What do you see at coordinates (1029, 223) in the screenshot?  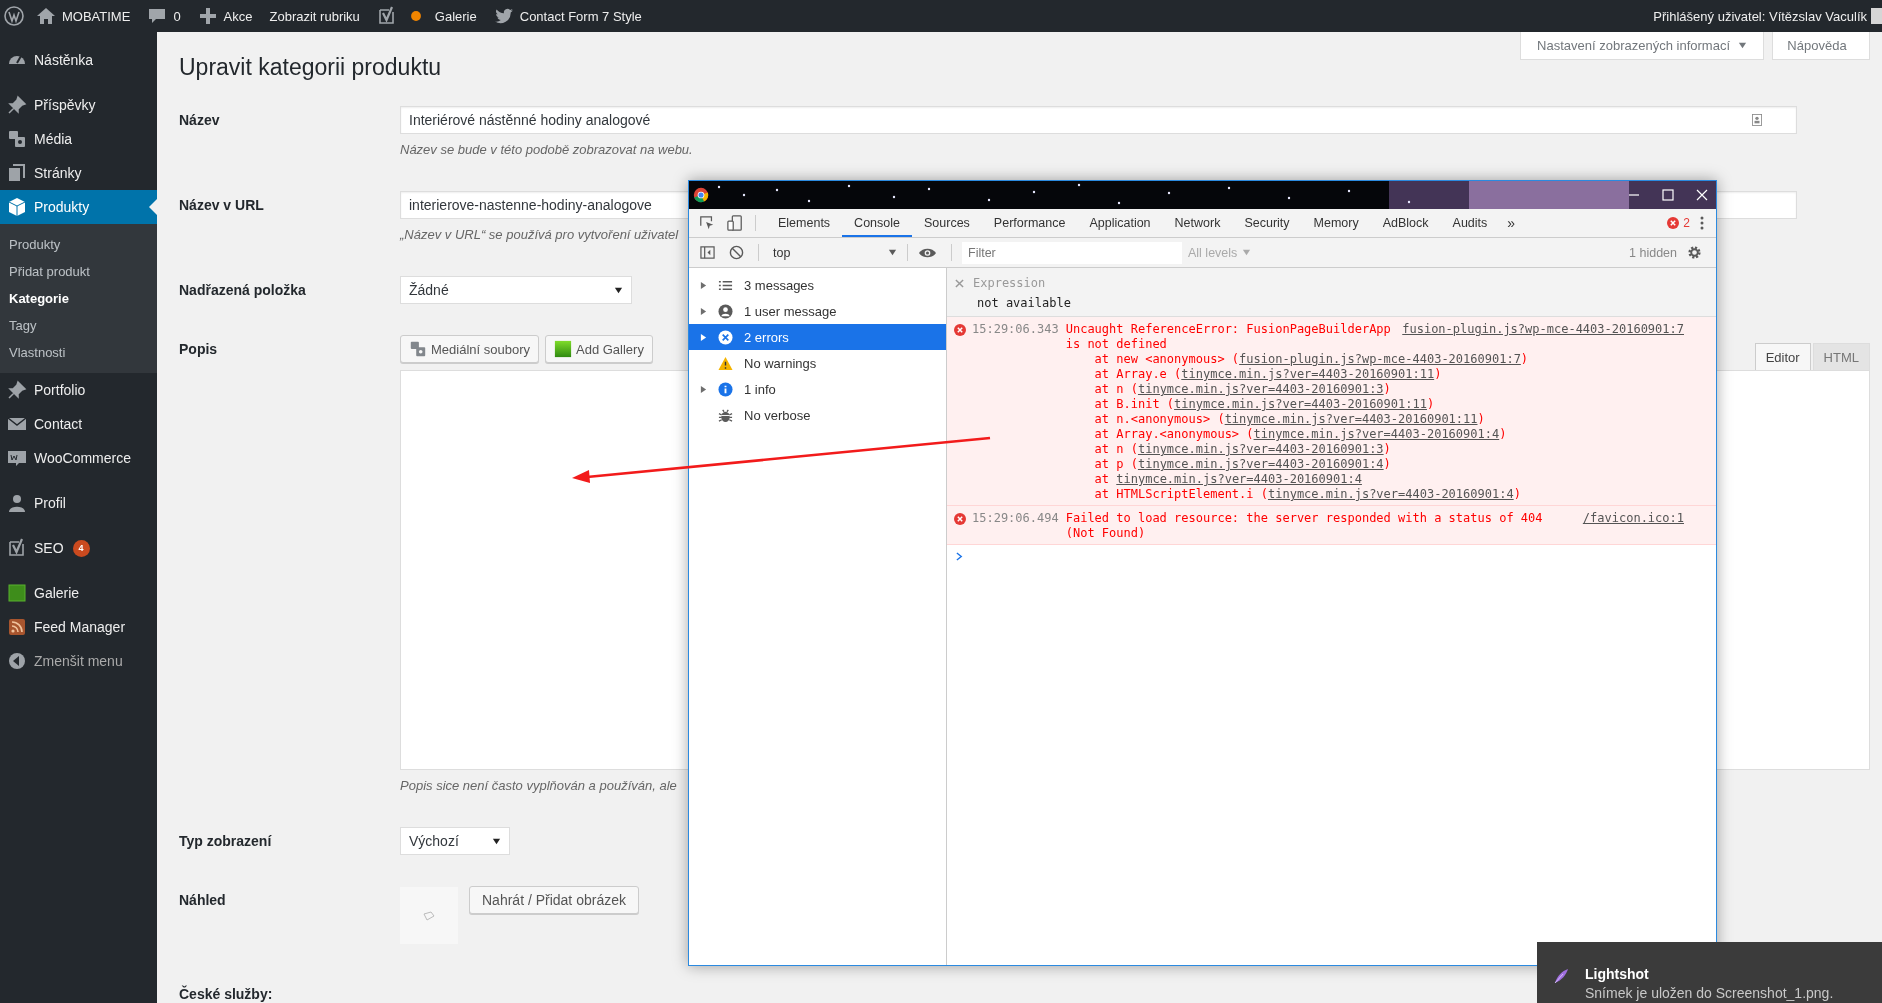 I see `devtools-tab: Performance` at bounding box center [1029, 223].